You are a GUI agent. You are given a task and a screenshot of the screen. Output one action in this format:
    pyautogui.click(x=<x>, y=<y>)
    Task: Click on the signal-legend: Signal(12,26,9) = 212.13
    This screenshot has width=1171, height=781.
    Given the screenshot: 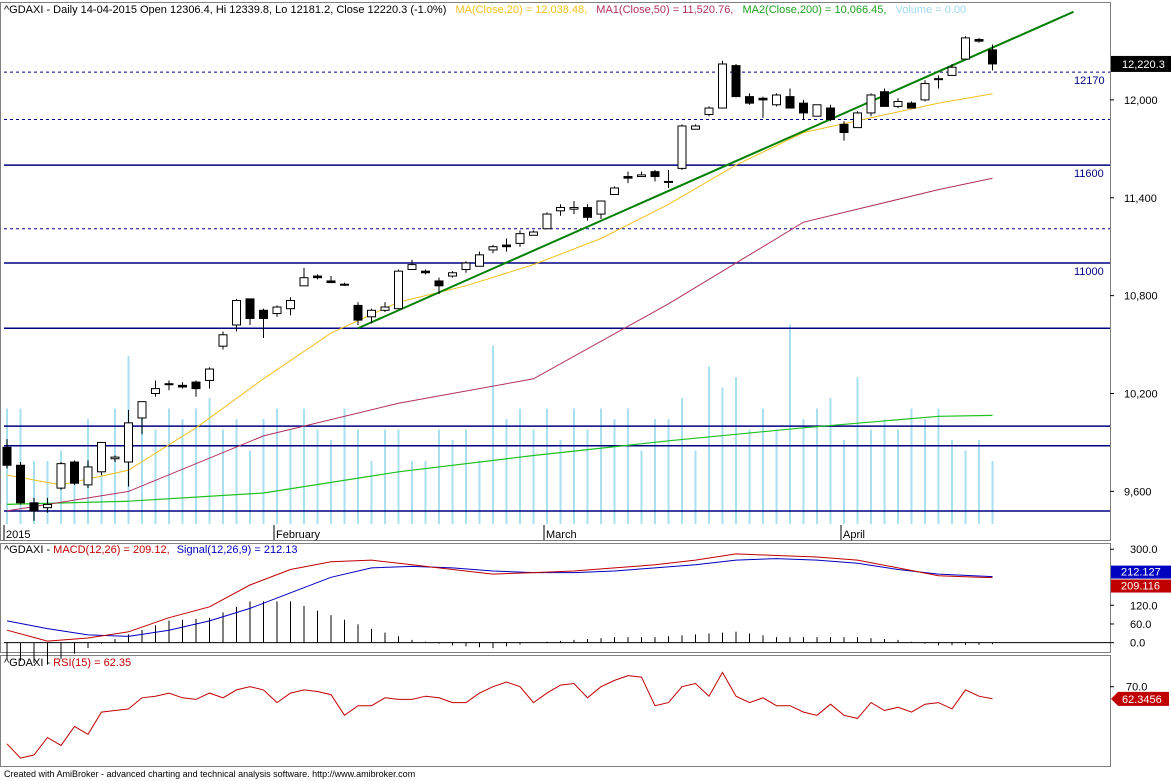 What is the action you would take?
    pyautogui.click(x=237, y=550)
    